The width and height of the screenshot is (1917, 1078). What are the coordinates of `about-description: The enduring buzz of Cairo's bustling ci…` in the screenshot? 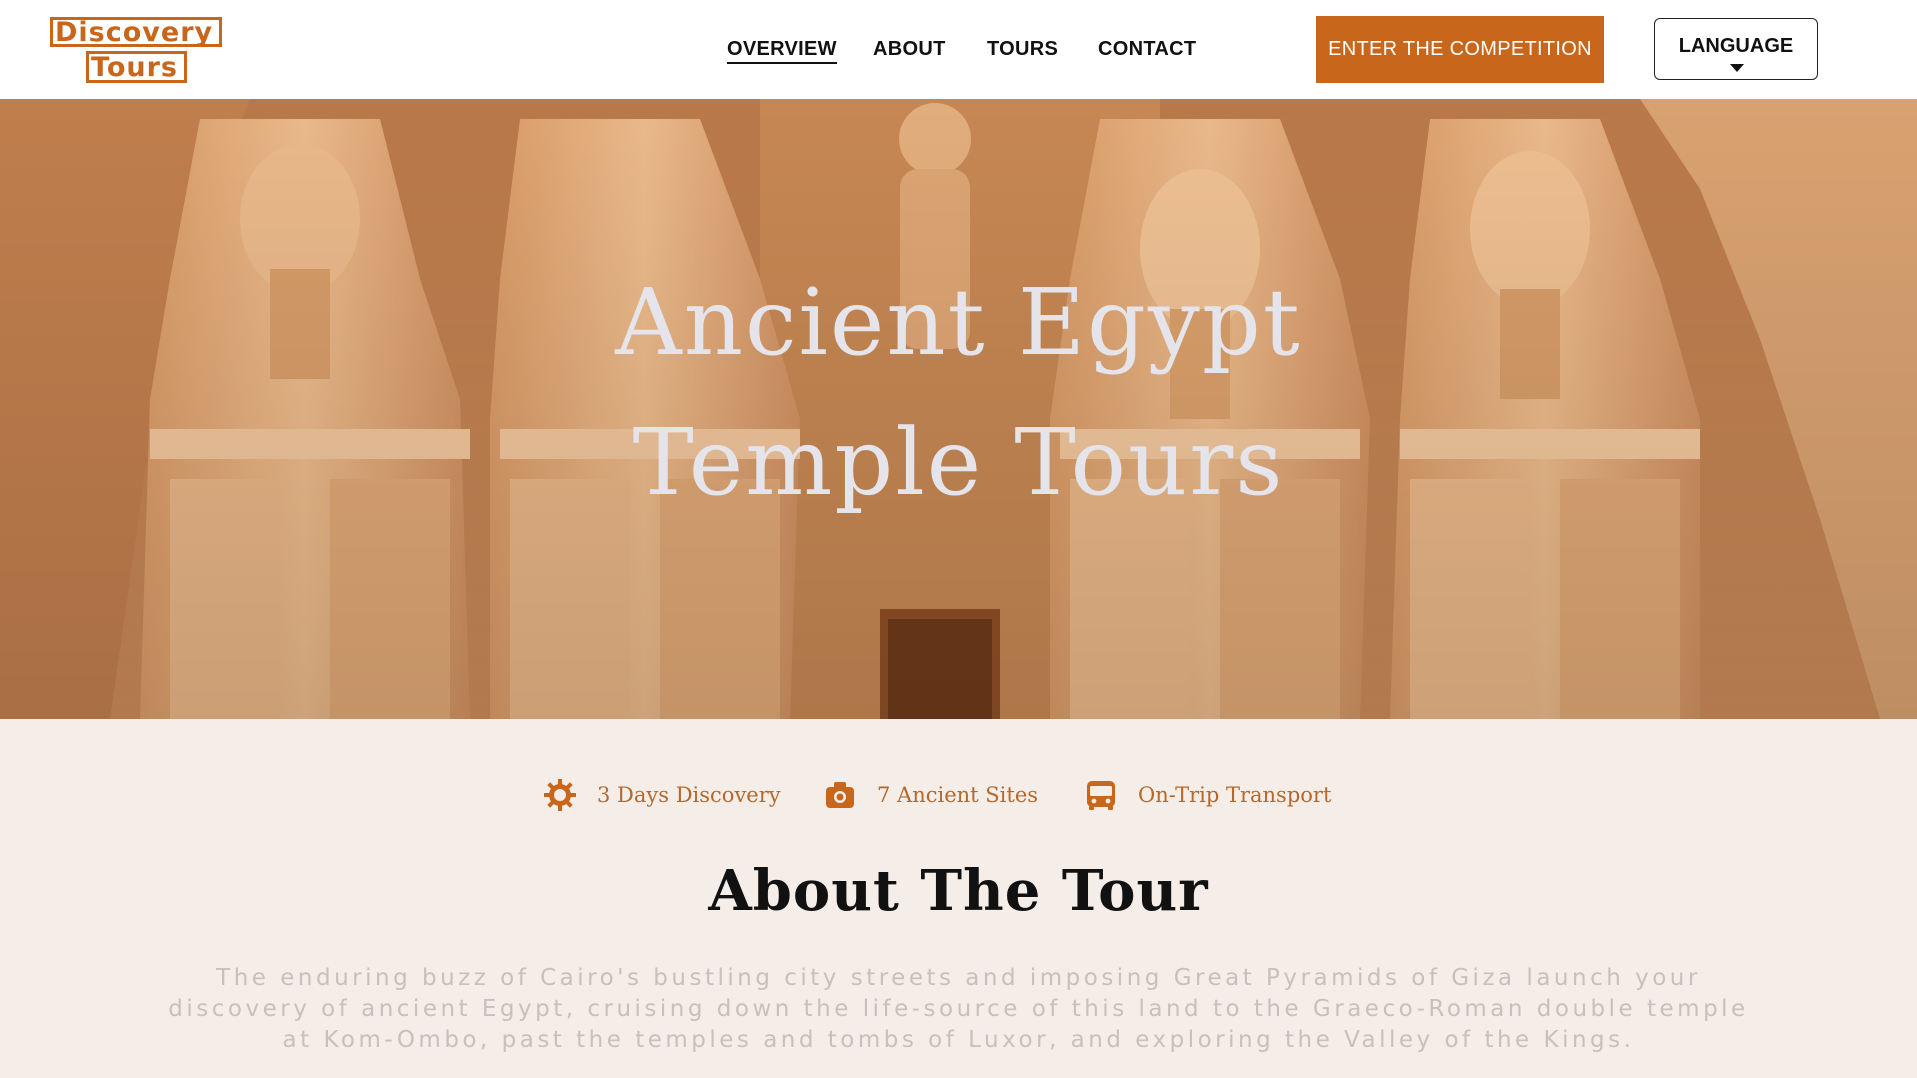 It's located at (958, 1009).